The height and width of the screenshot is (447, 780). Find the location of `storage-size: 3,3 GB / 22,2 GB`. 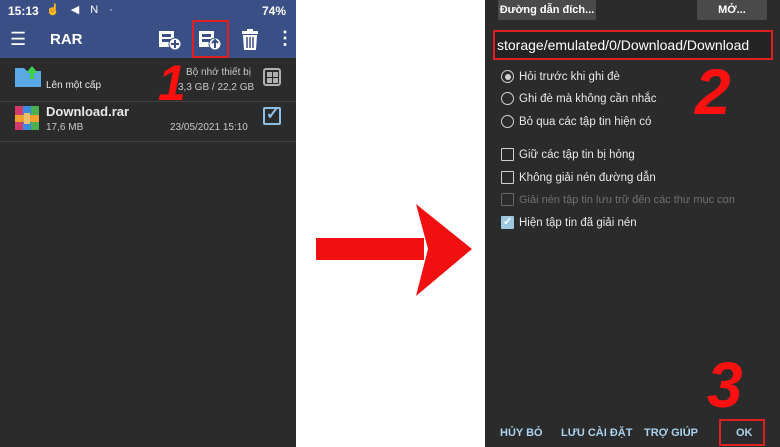

storage-size: 3,3 GB / 22,2 GB is located at coordinates (216, 87).